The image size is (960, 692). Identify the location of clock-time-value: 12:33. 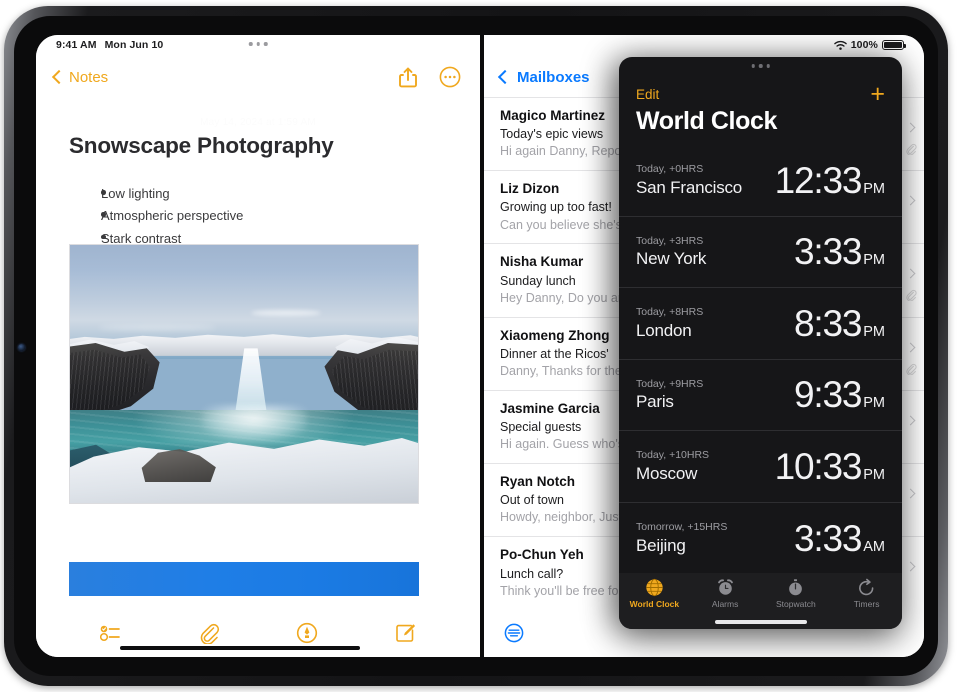
(818, 180).